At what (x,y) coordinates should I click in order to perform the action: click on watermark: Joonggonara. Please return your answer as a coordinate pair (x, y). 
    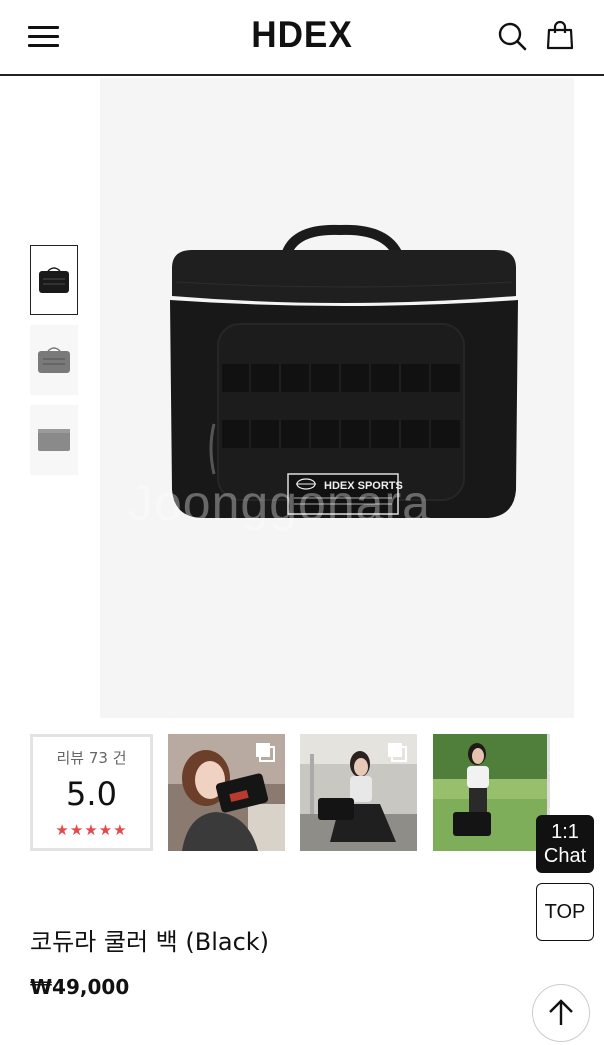
    Looking at the image, I should click on (279, 503).